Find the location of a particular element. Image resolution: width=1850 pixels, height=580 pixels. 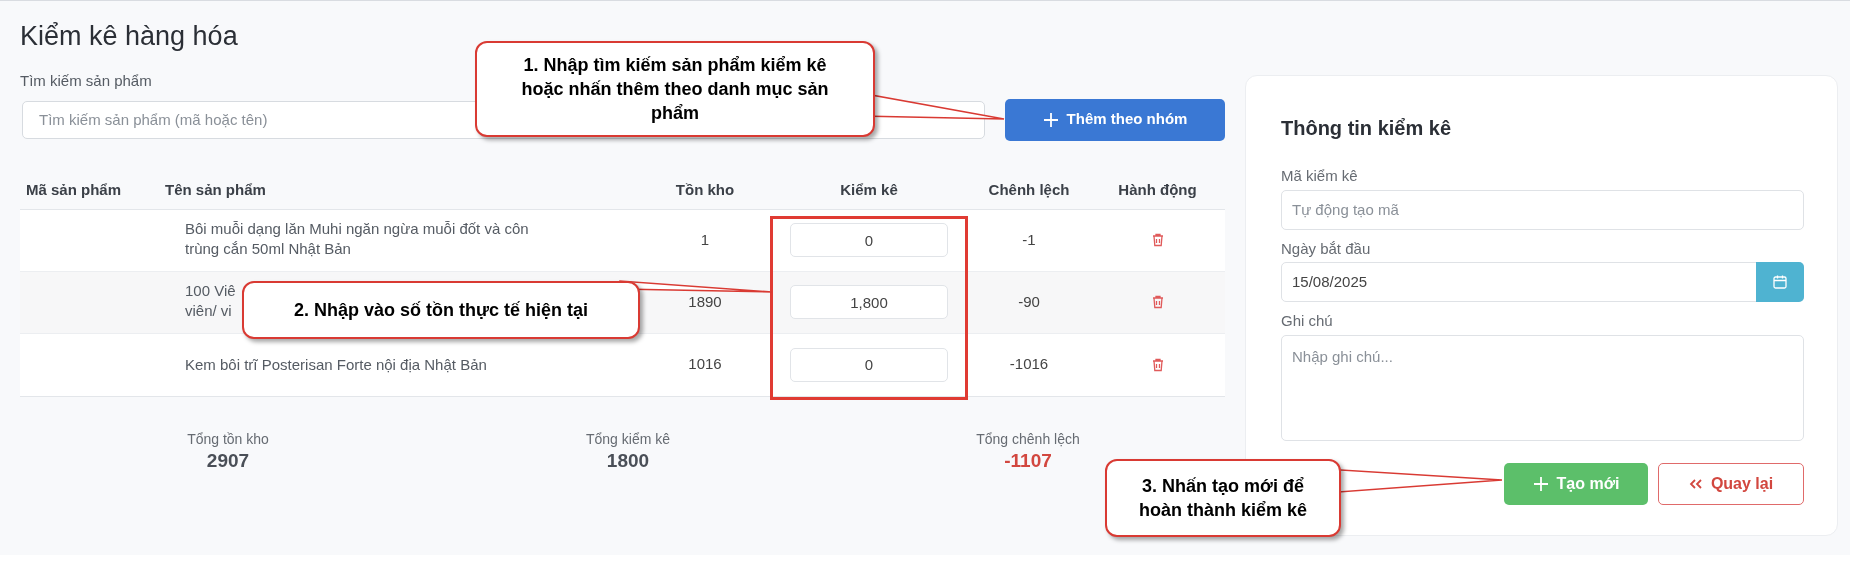

column-header: Mã sản phẩm is located at coordinates (74, 190).